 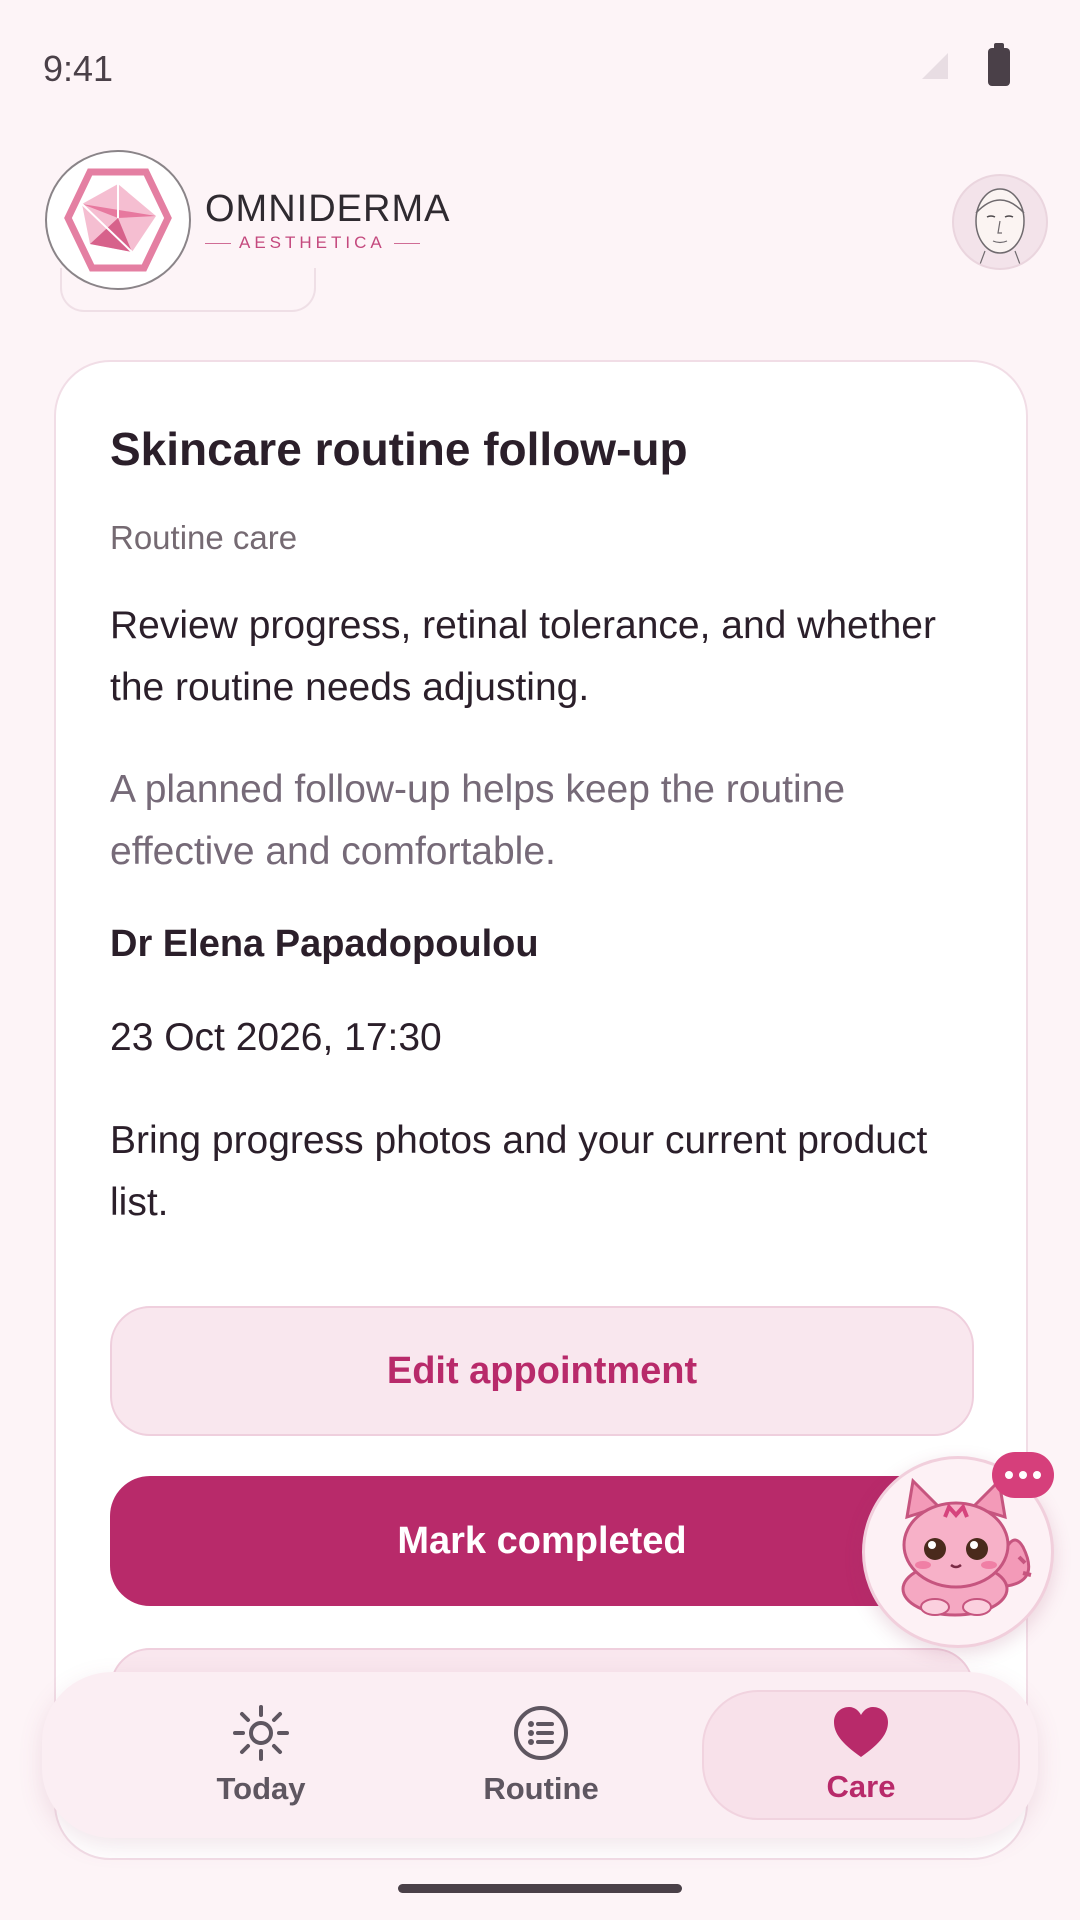 I want to click on status-bar: 9:41, so click(x=540, y=60).